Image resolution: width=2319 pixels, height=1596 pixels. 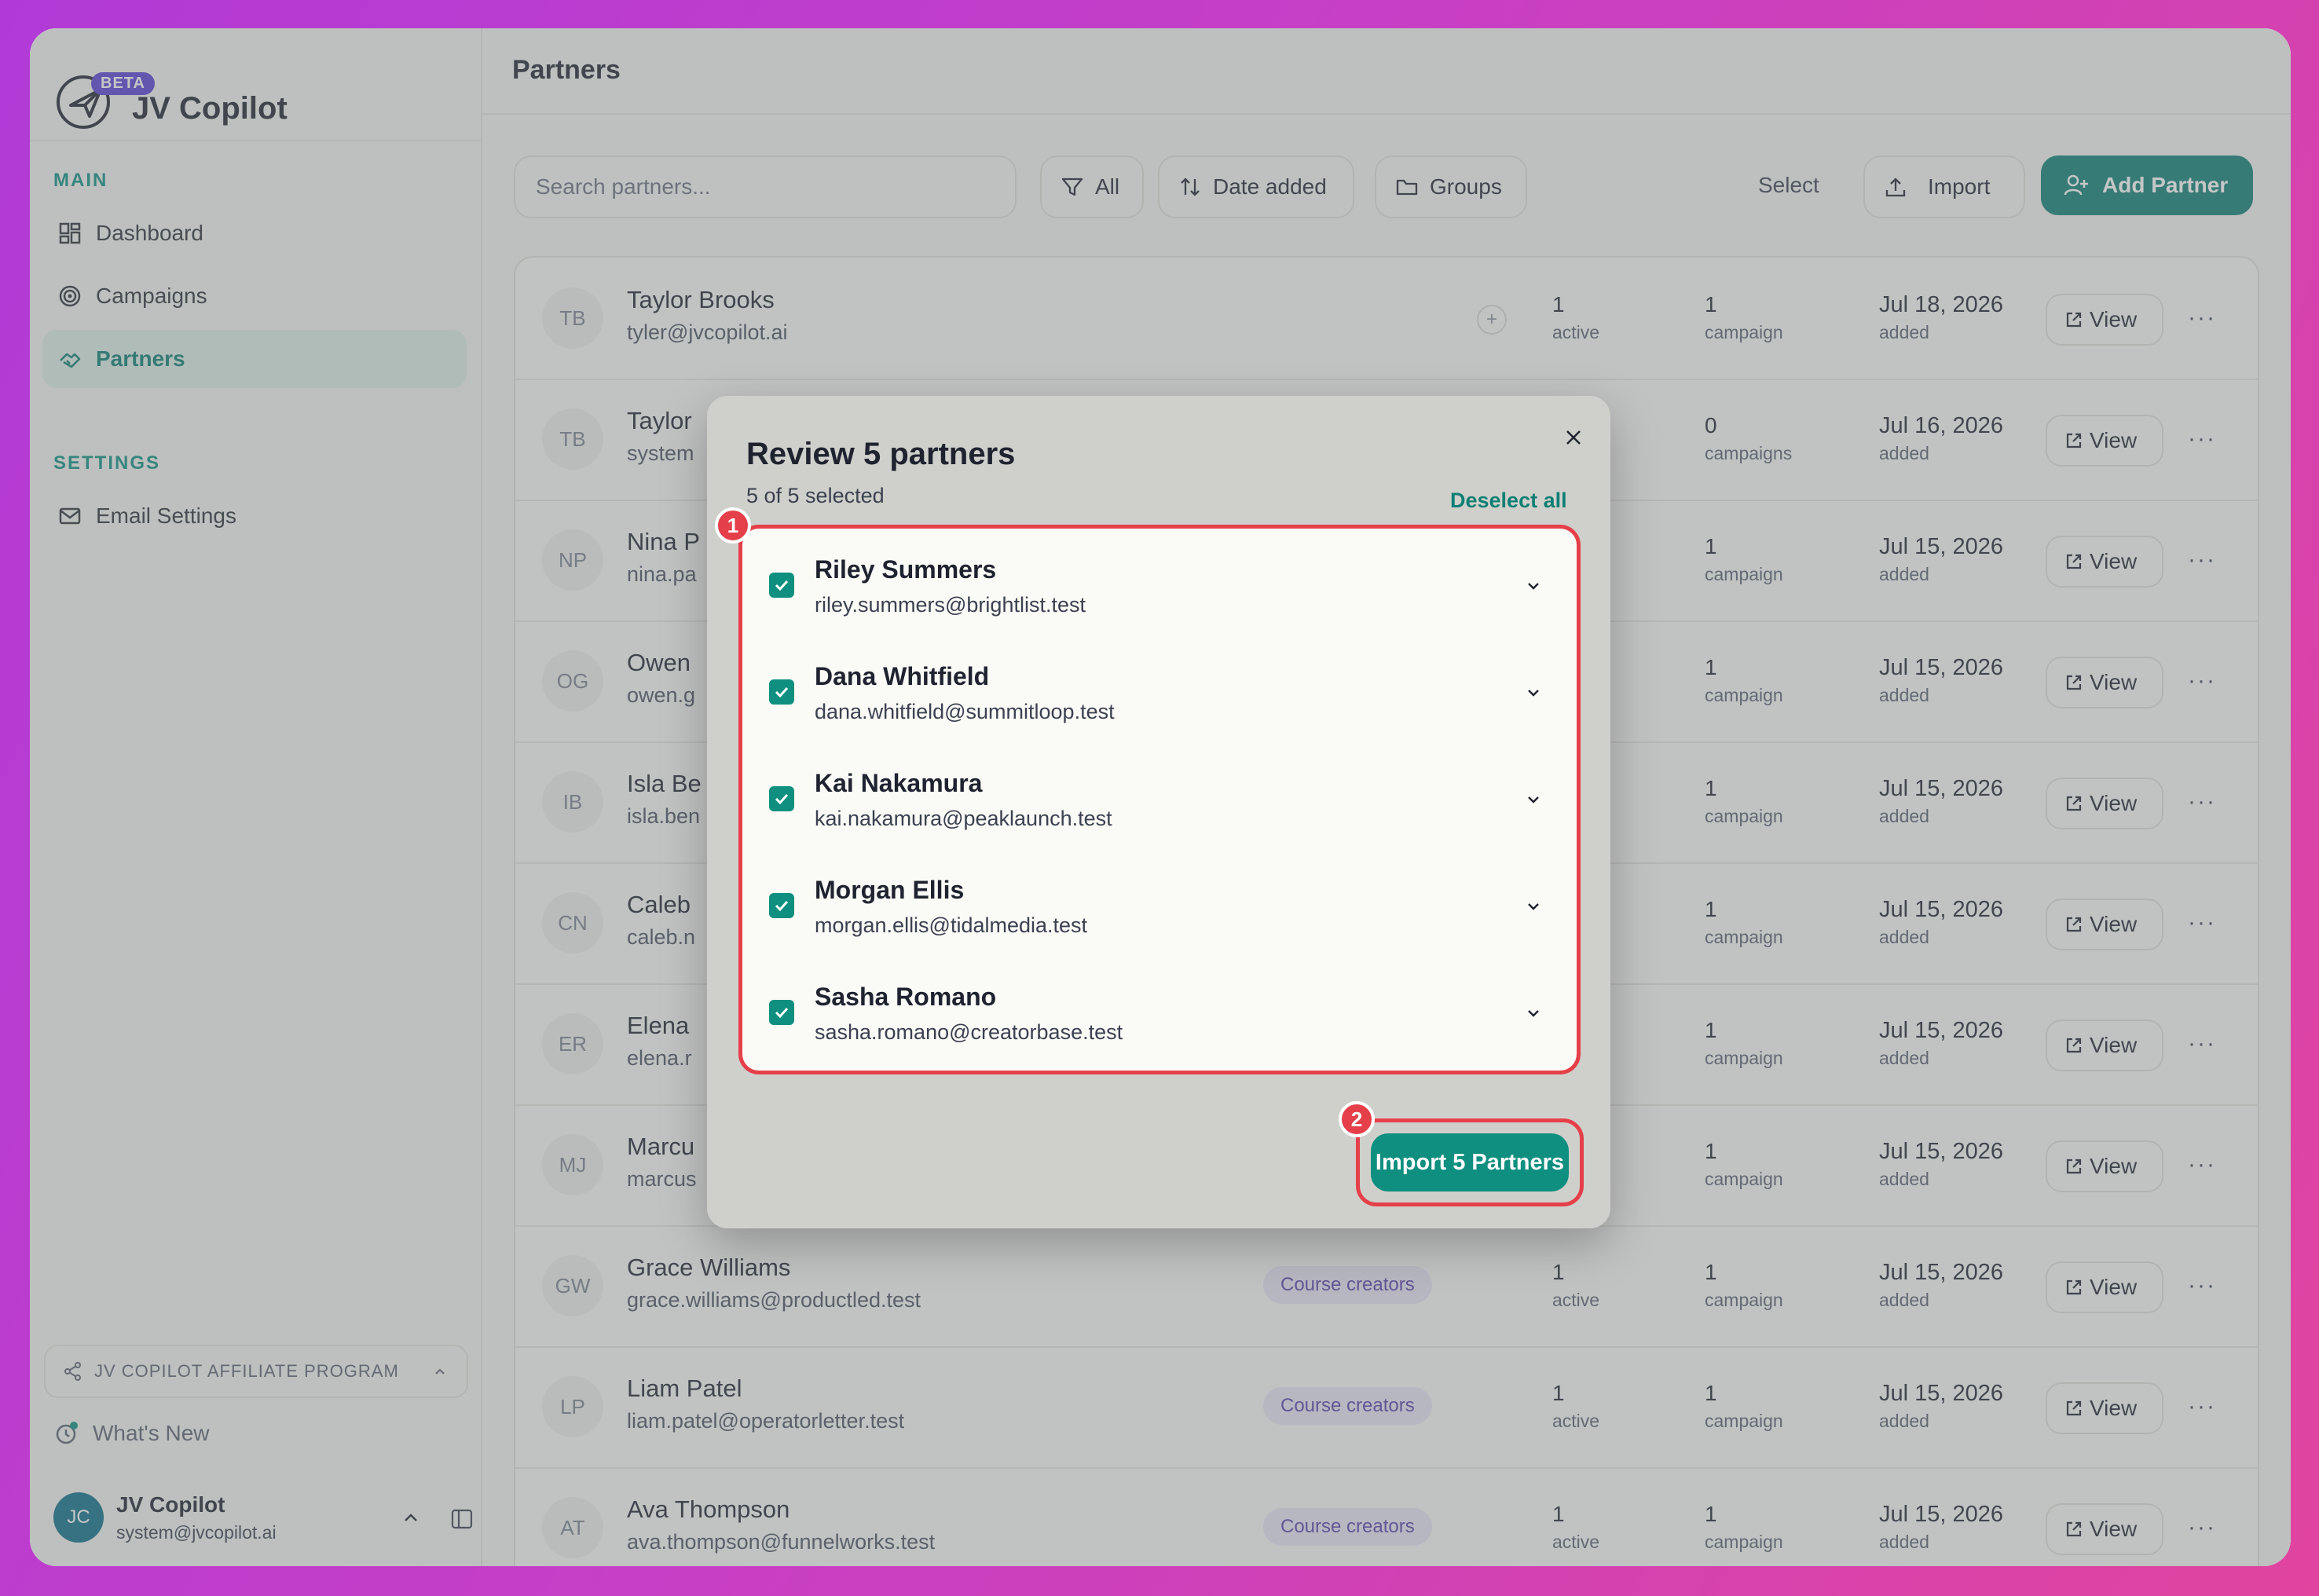 I want to click on partner-name: Riley Summers, so click(x=906, y=569).